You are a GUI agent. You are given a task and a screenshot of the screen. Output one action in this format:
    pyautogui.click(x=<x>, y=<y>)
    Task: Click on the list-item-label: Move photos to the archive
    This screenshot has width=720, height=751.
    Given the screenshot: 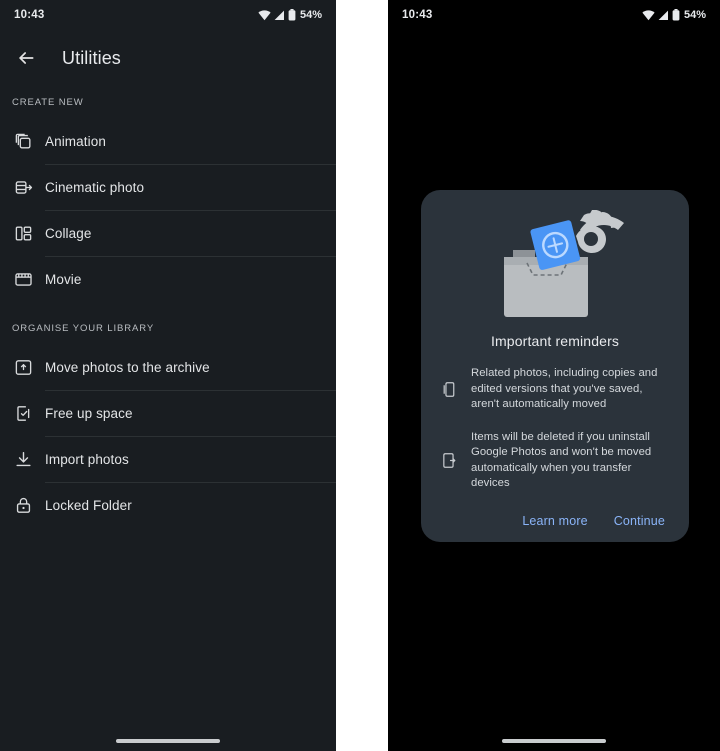 What is the action you would take?
    pyautogui.click(x=127, y=367)
    